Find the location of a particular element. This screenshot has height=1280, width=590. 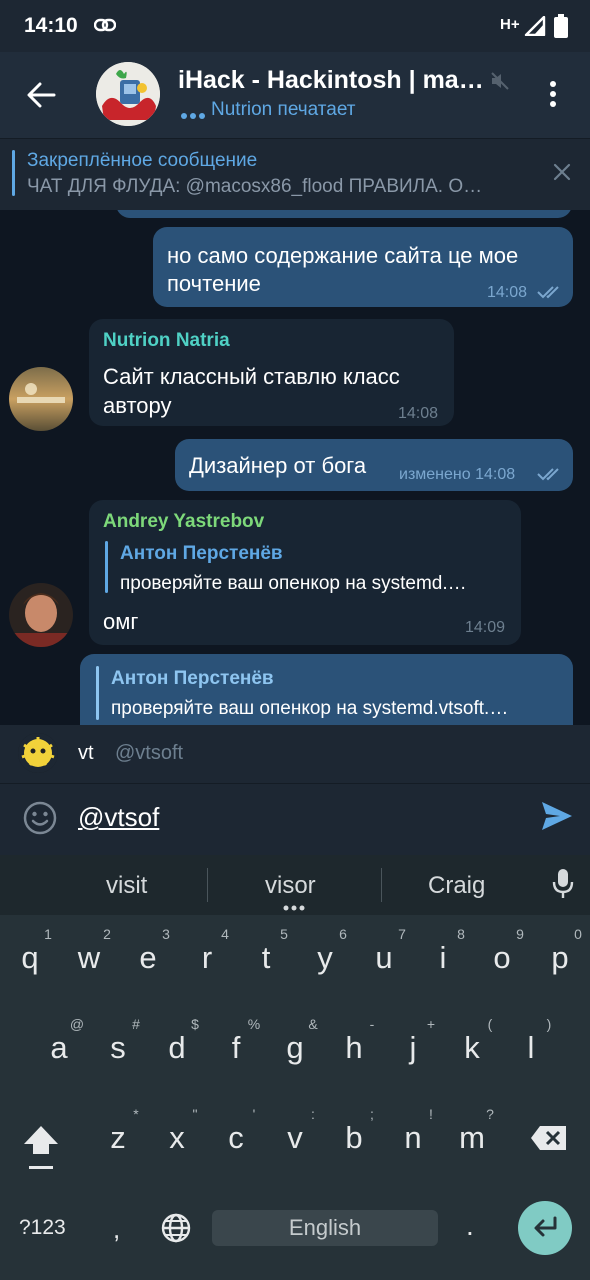

key-f: f is located at coordinates (236, 1048).